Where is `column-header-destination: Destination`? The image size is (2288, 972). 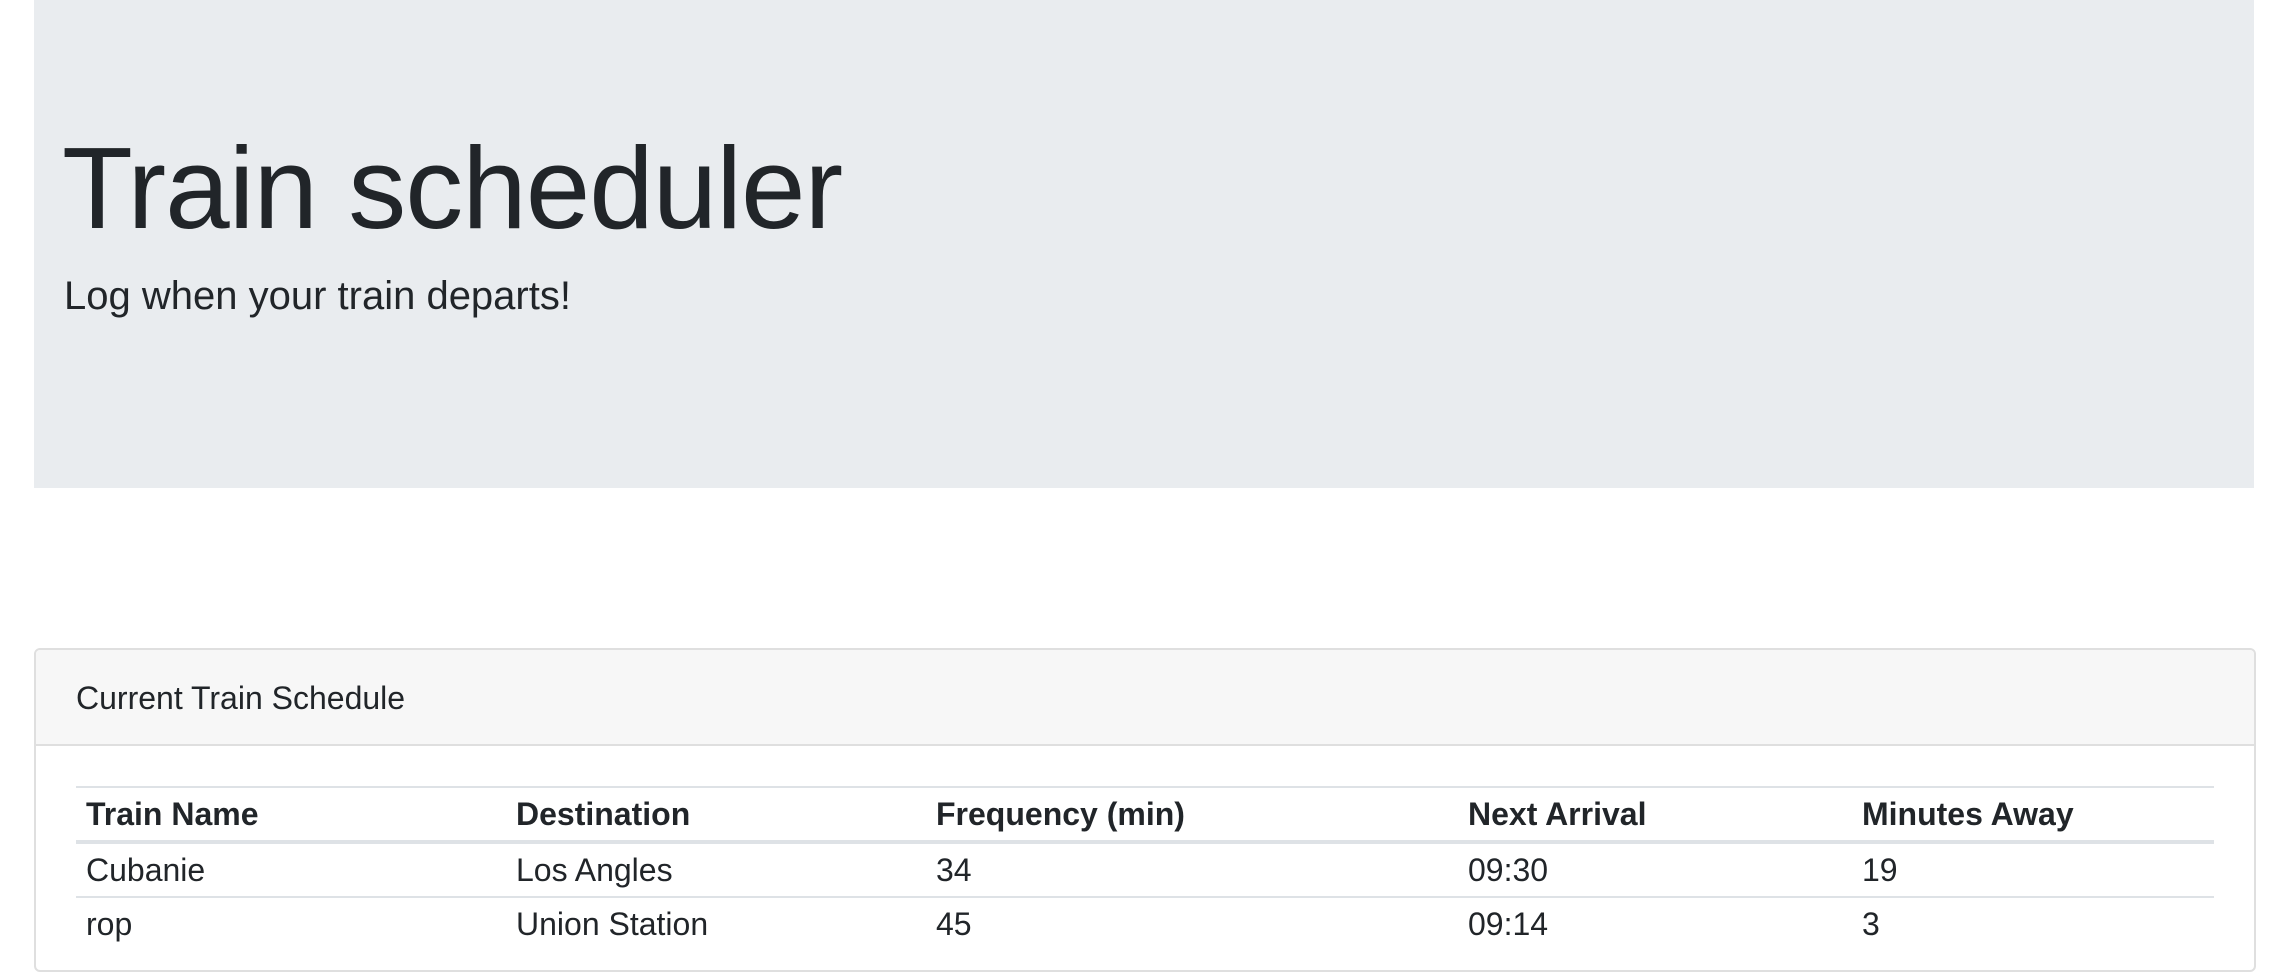
column-header-destination: Destination is located at coordinates (716, 815).